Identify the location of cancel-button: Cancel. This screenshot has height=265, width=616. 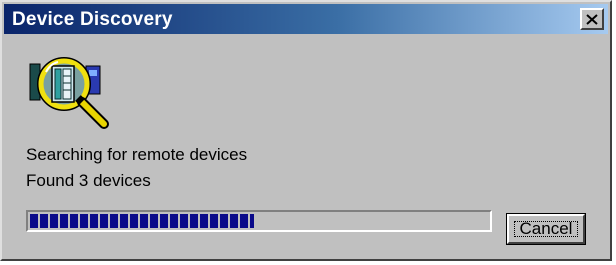
(546, 229).